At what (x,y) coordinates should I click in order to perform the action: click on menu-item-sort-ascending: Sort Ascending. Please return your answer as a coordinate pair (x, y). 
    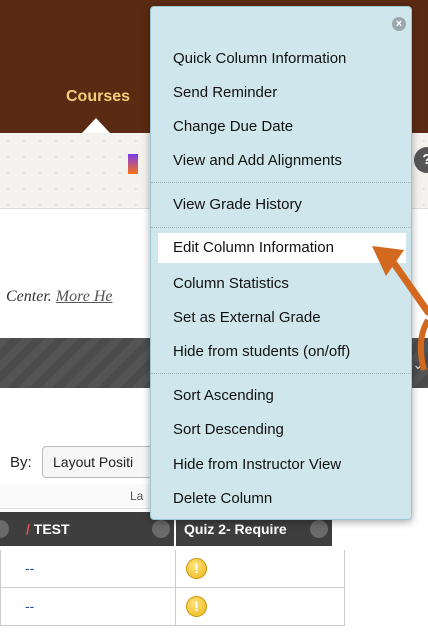
    Looking at the image, I should click on (282, 396).